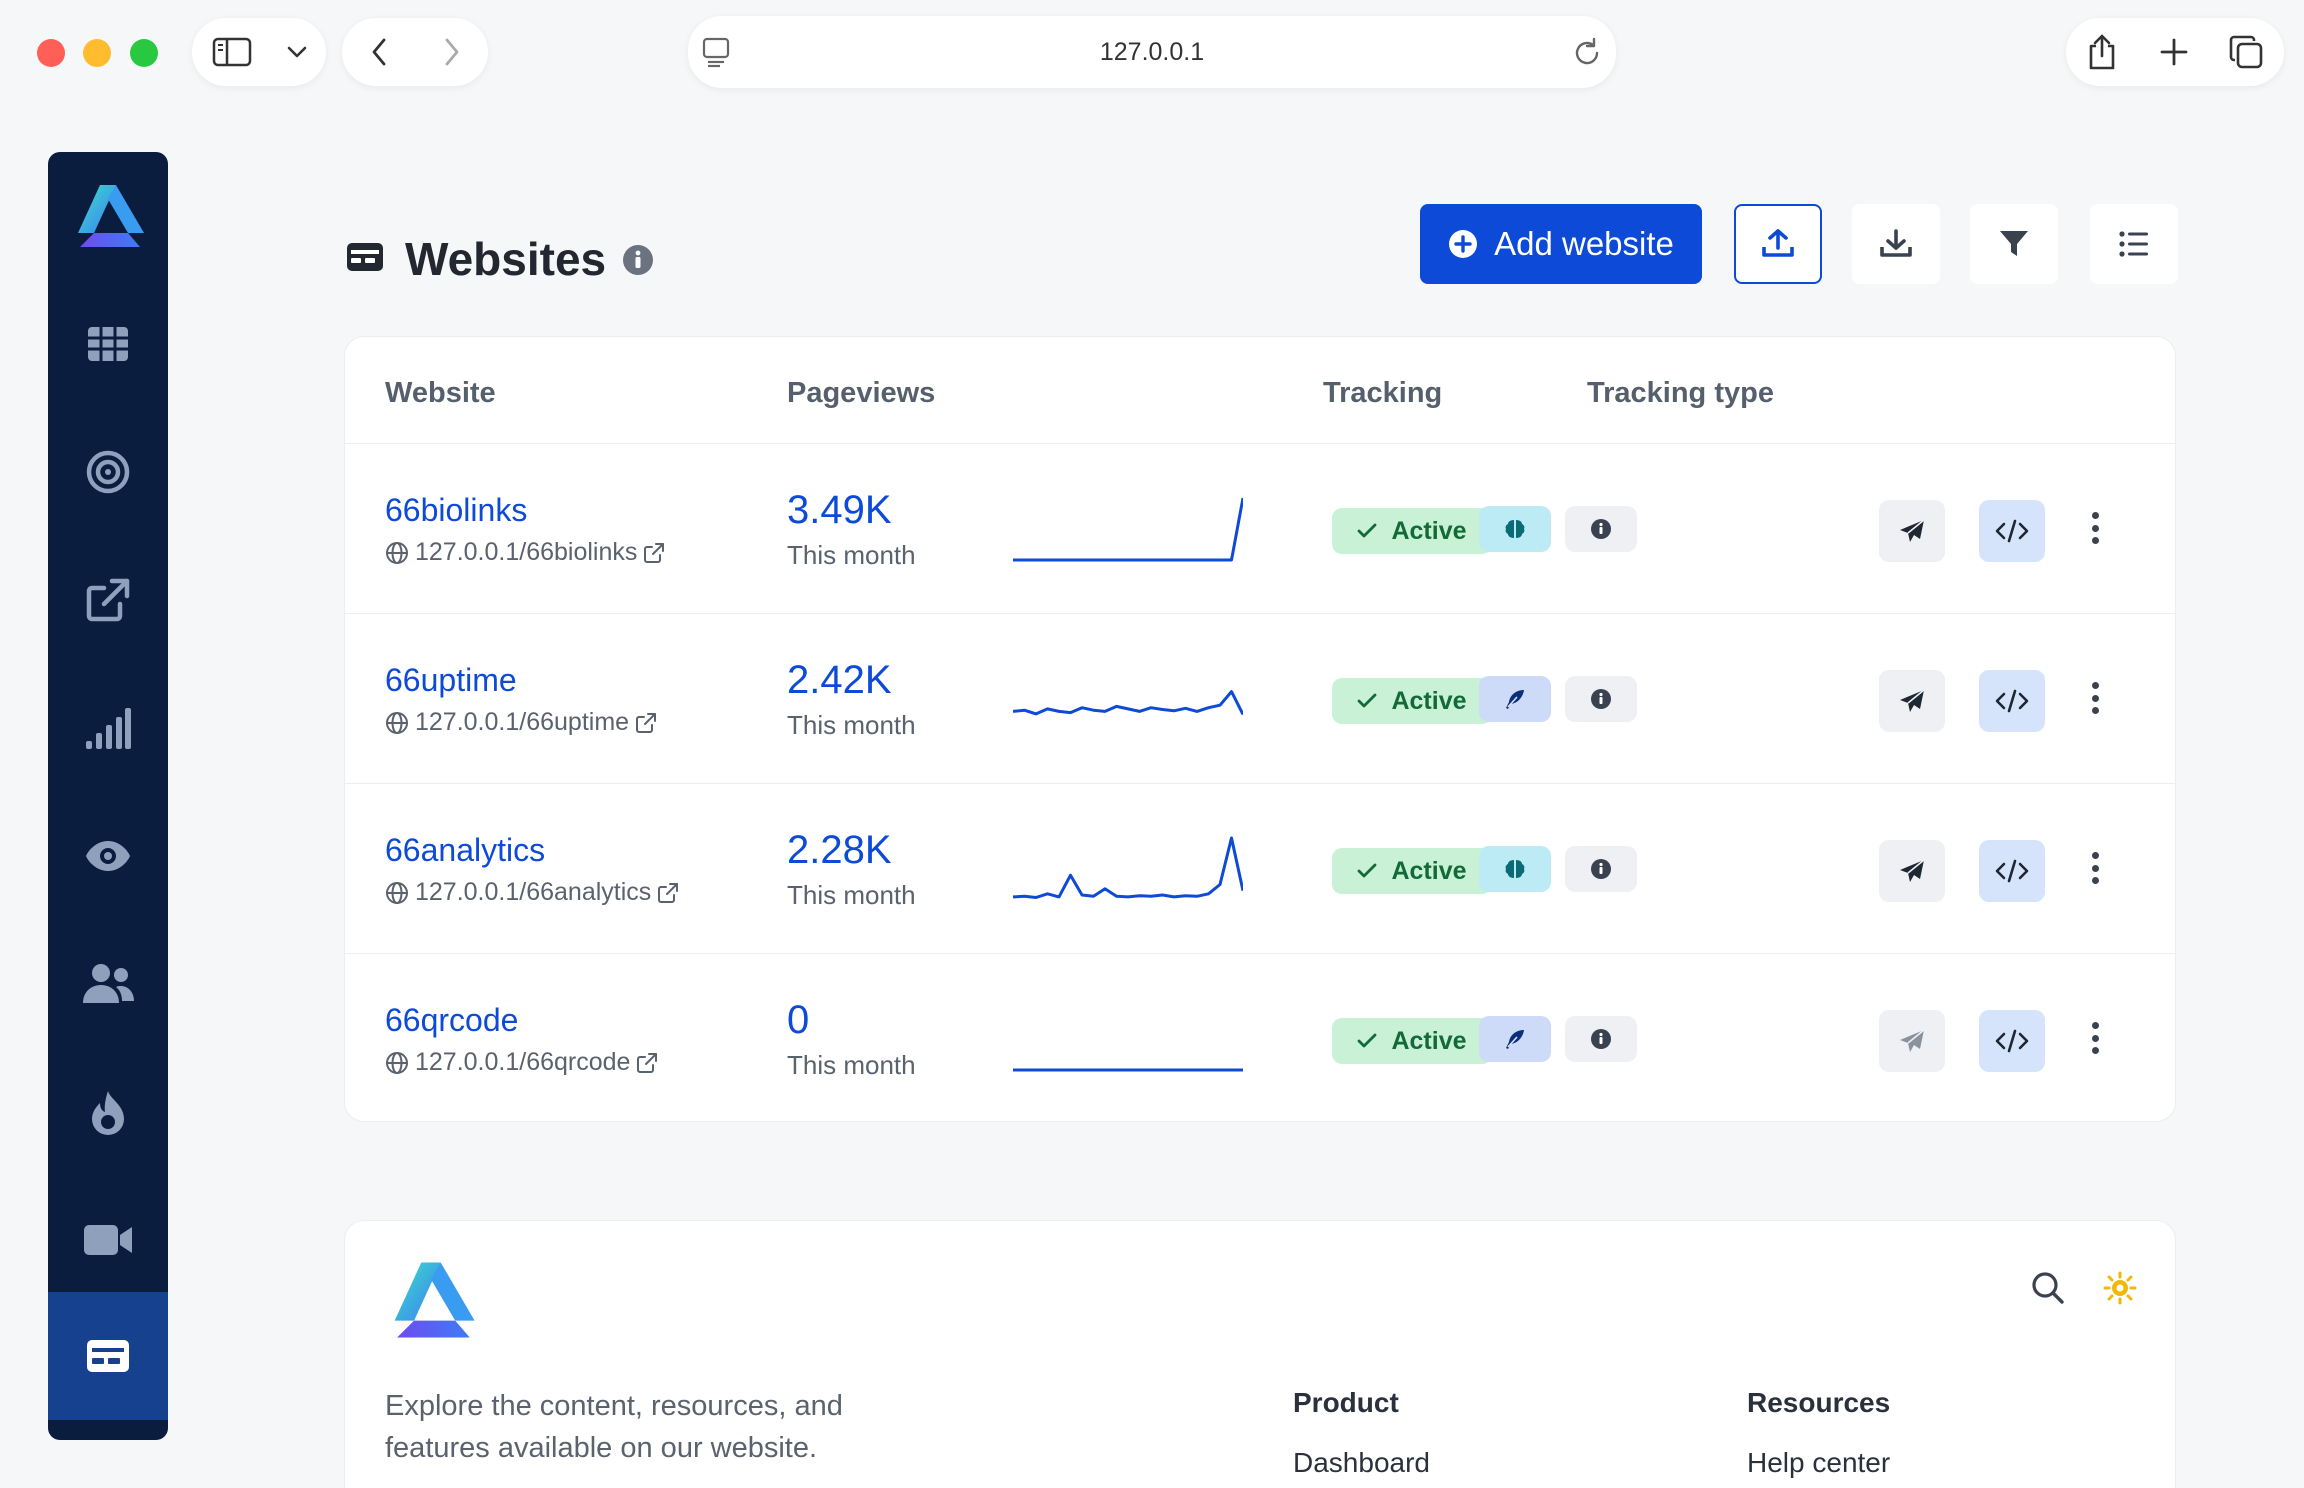 The width and height of the screenshot is (2304, 1488). I want to click on footer-link-dashboard: Dashboard, so click(1361, 1463).